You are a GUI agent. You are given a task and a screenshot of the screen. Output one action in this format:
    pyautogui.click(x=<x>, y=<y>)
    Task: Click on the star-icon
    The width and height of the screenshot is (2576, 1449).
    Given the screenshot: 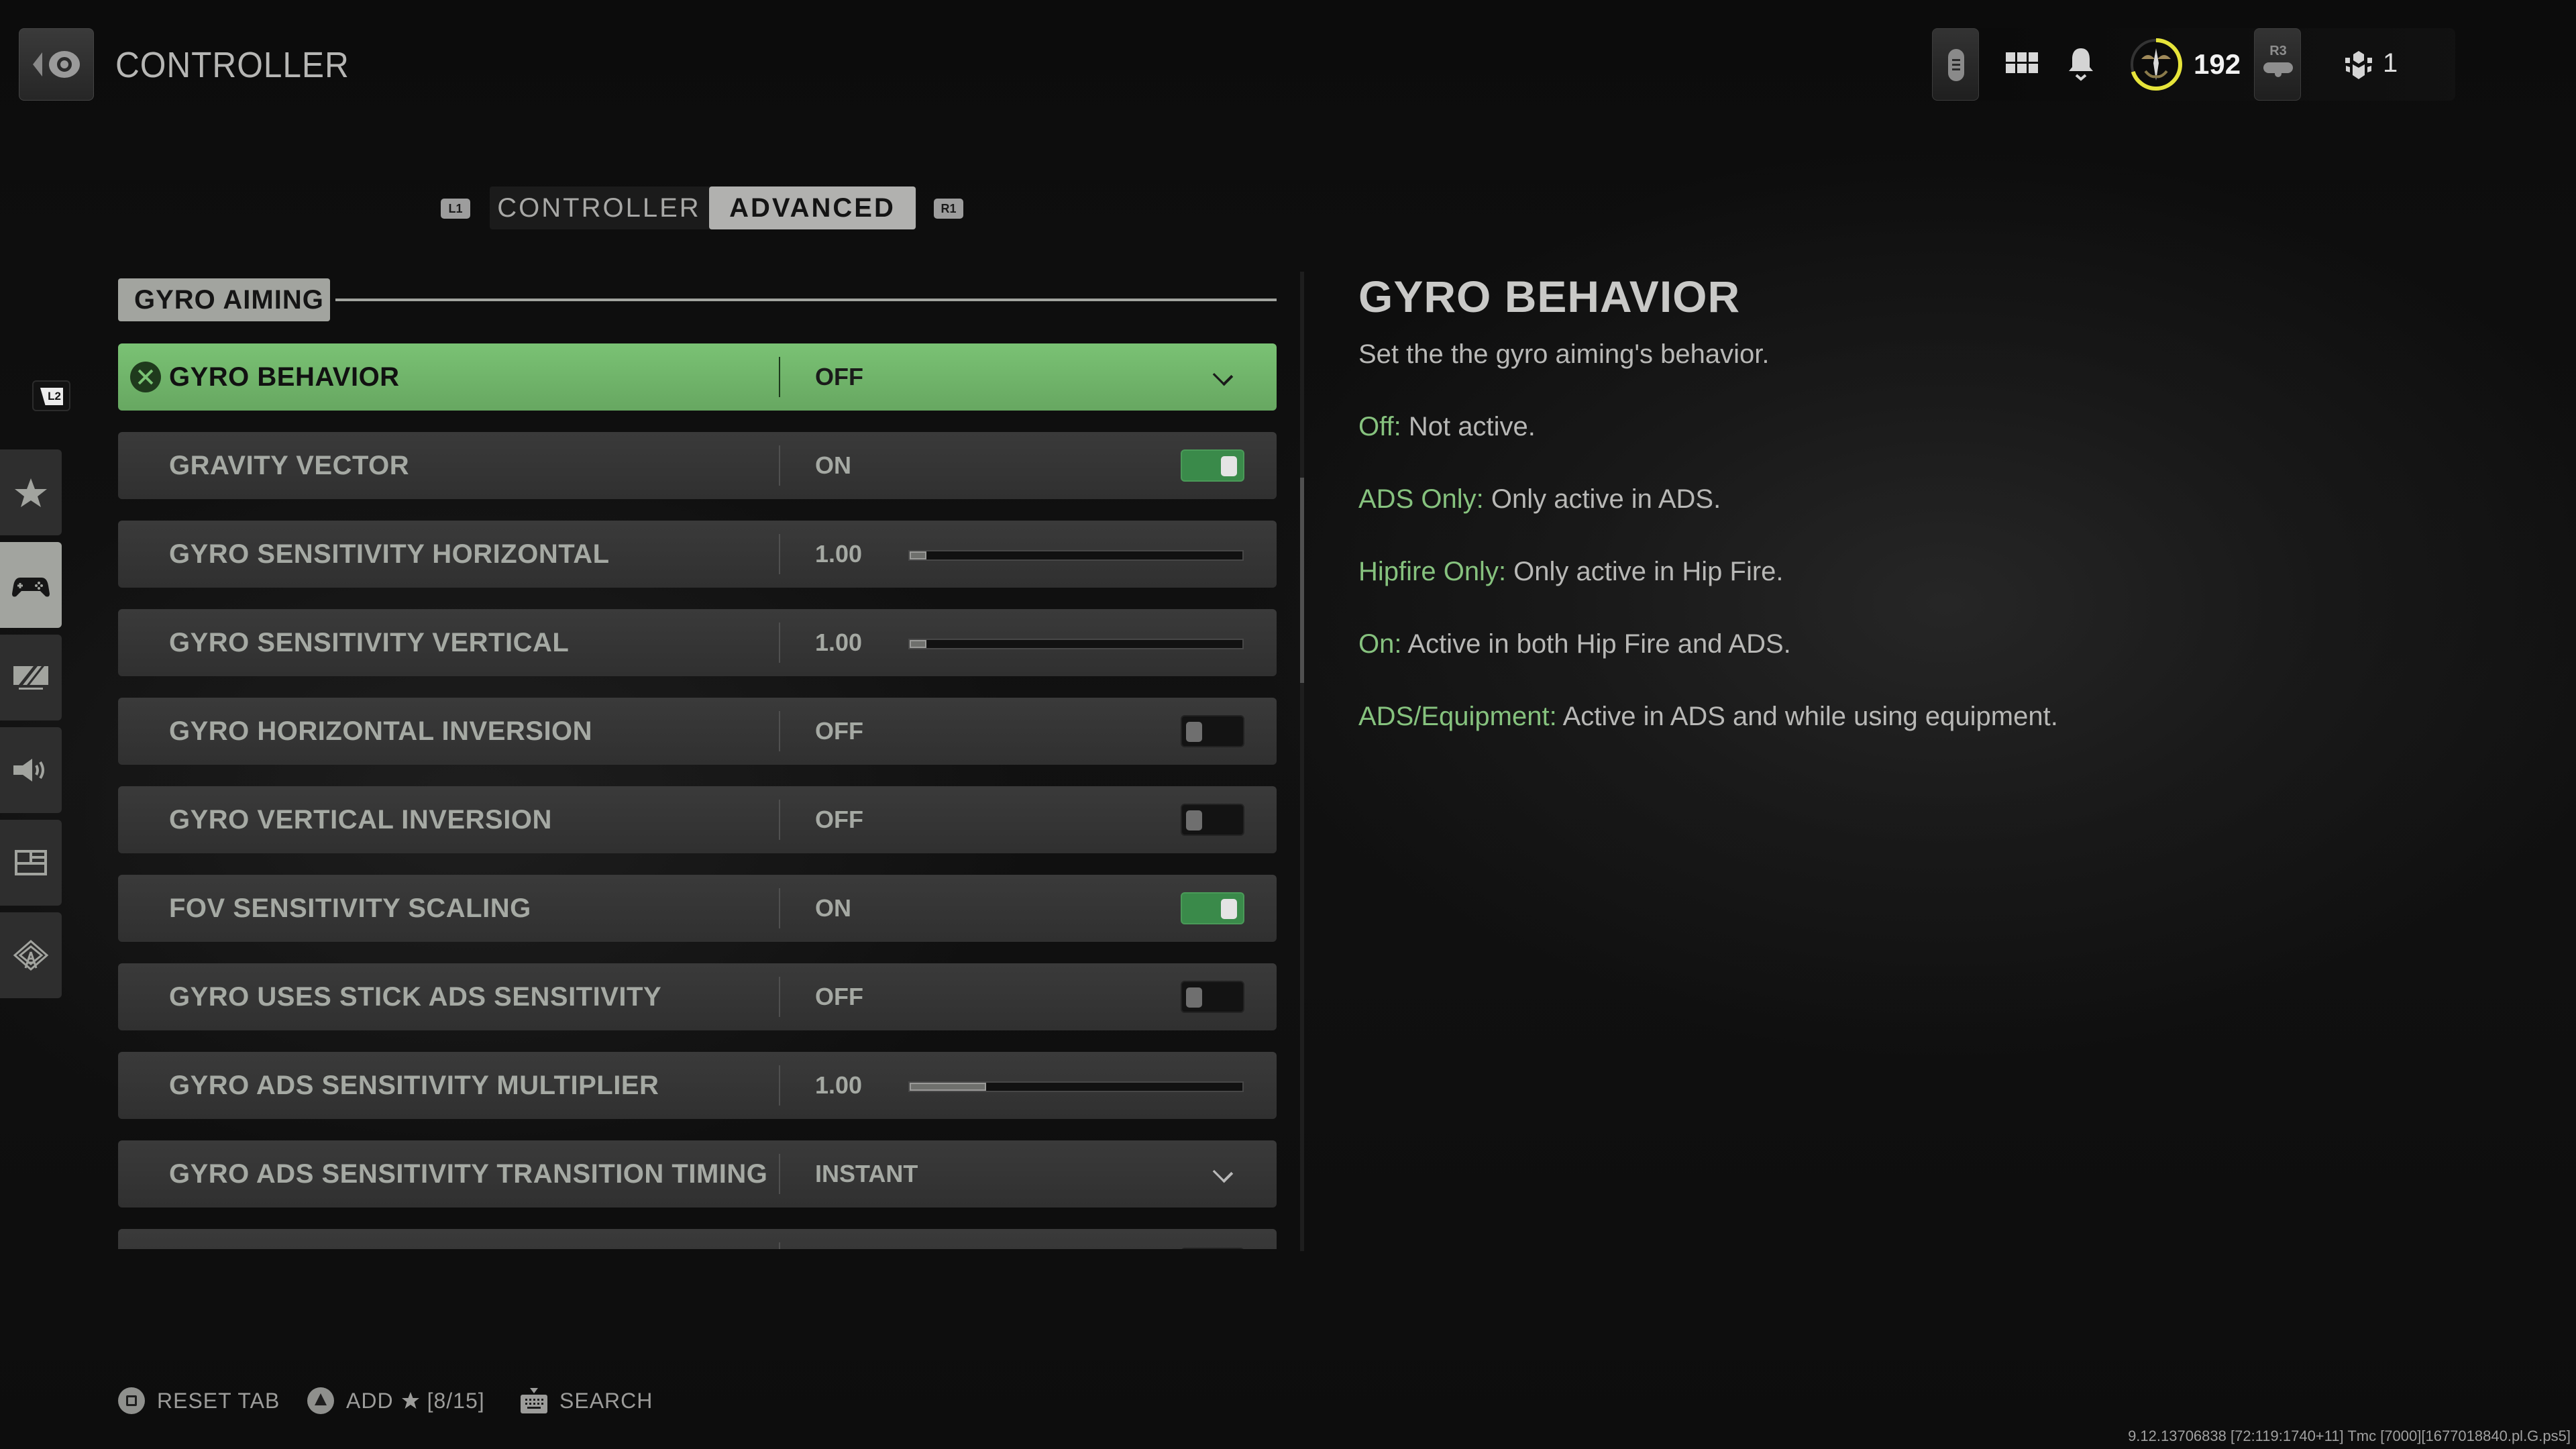 What is the action you would take?
    pyautogui.click(x=31, y=492)
    